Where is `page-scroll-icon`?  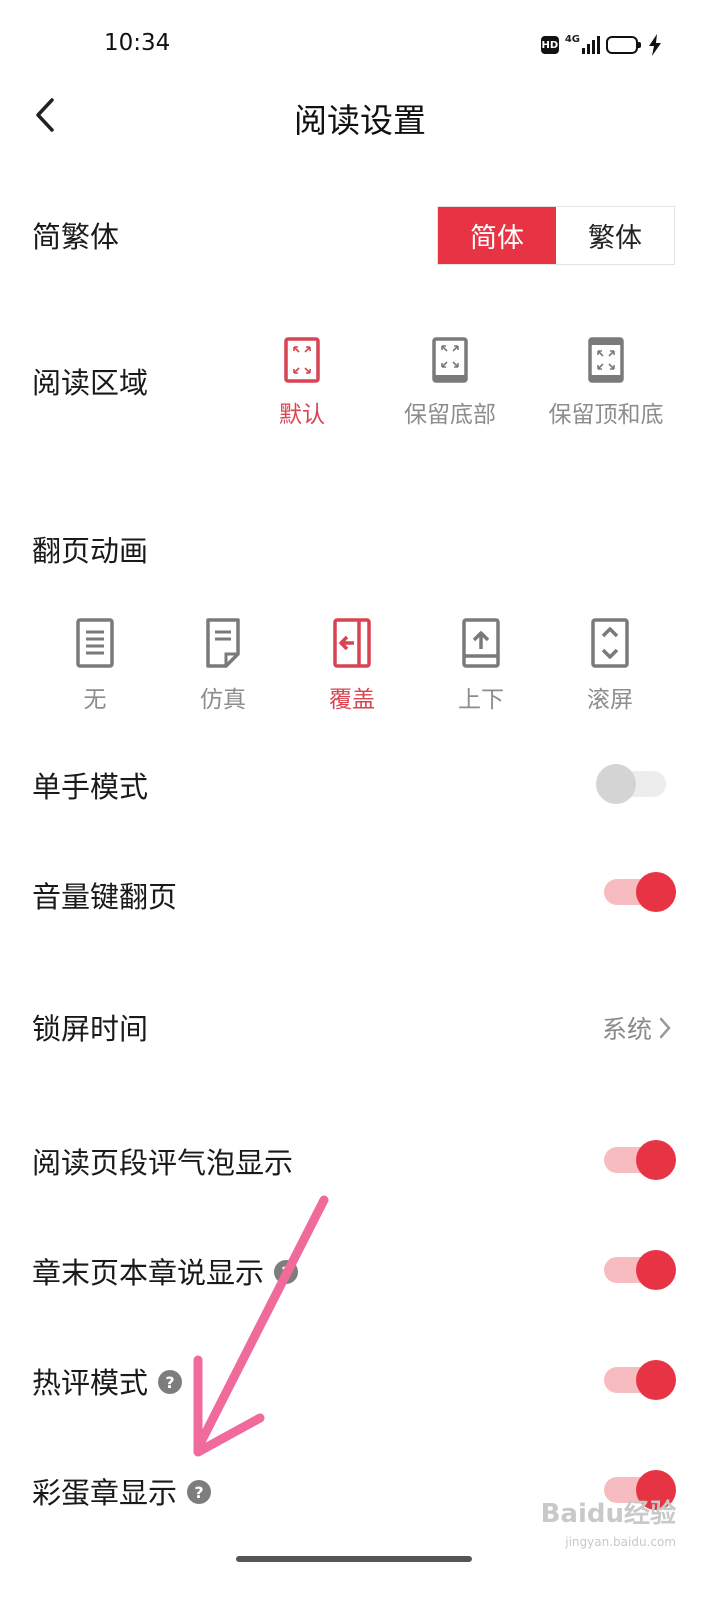 page-scroll-icon is located at coordinates (610, 643).